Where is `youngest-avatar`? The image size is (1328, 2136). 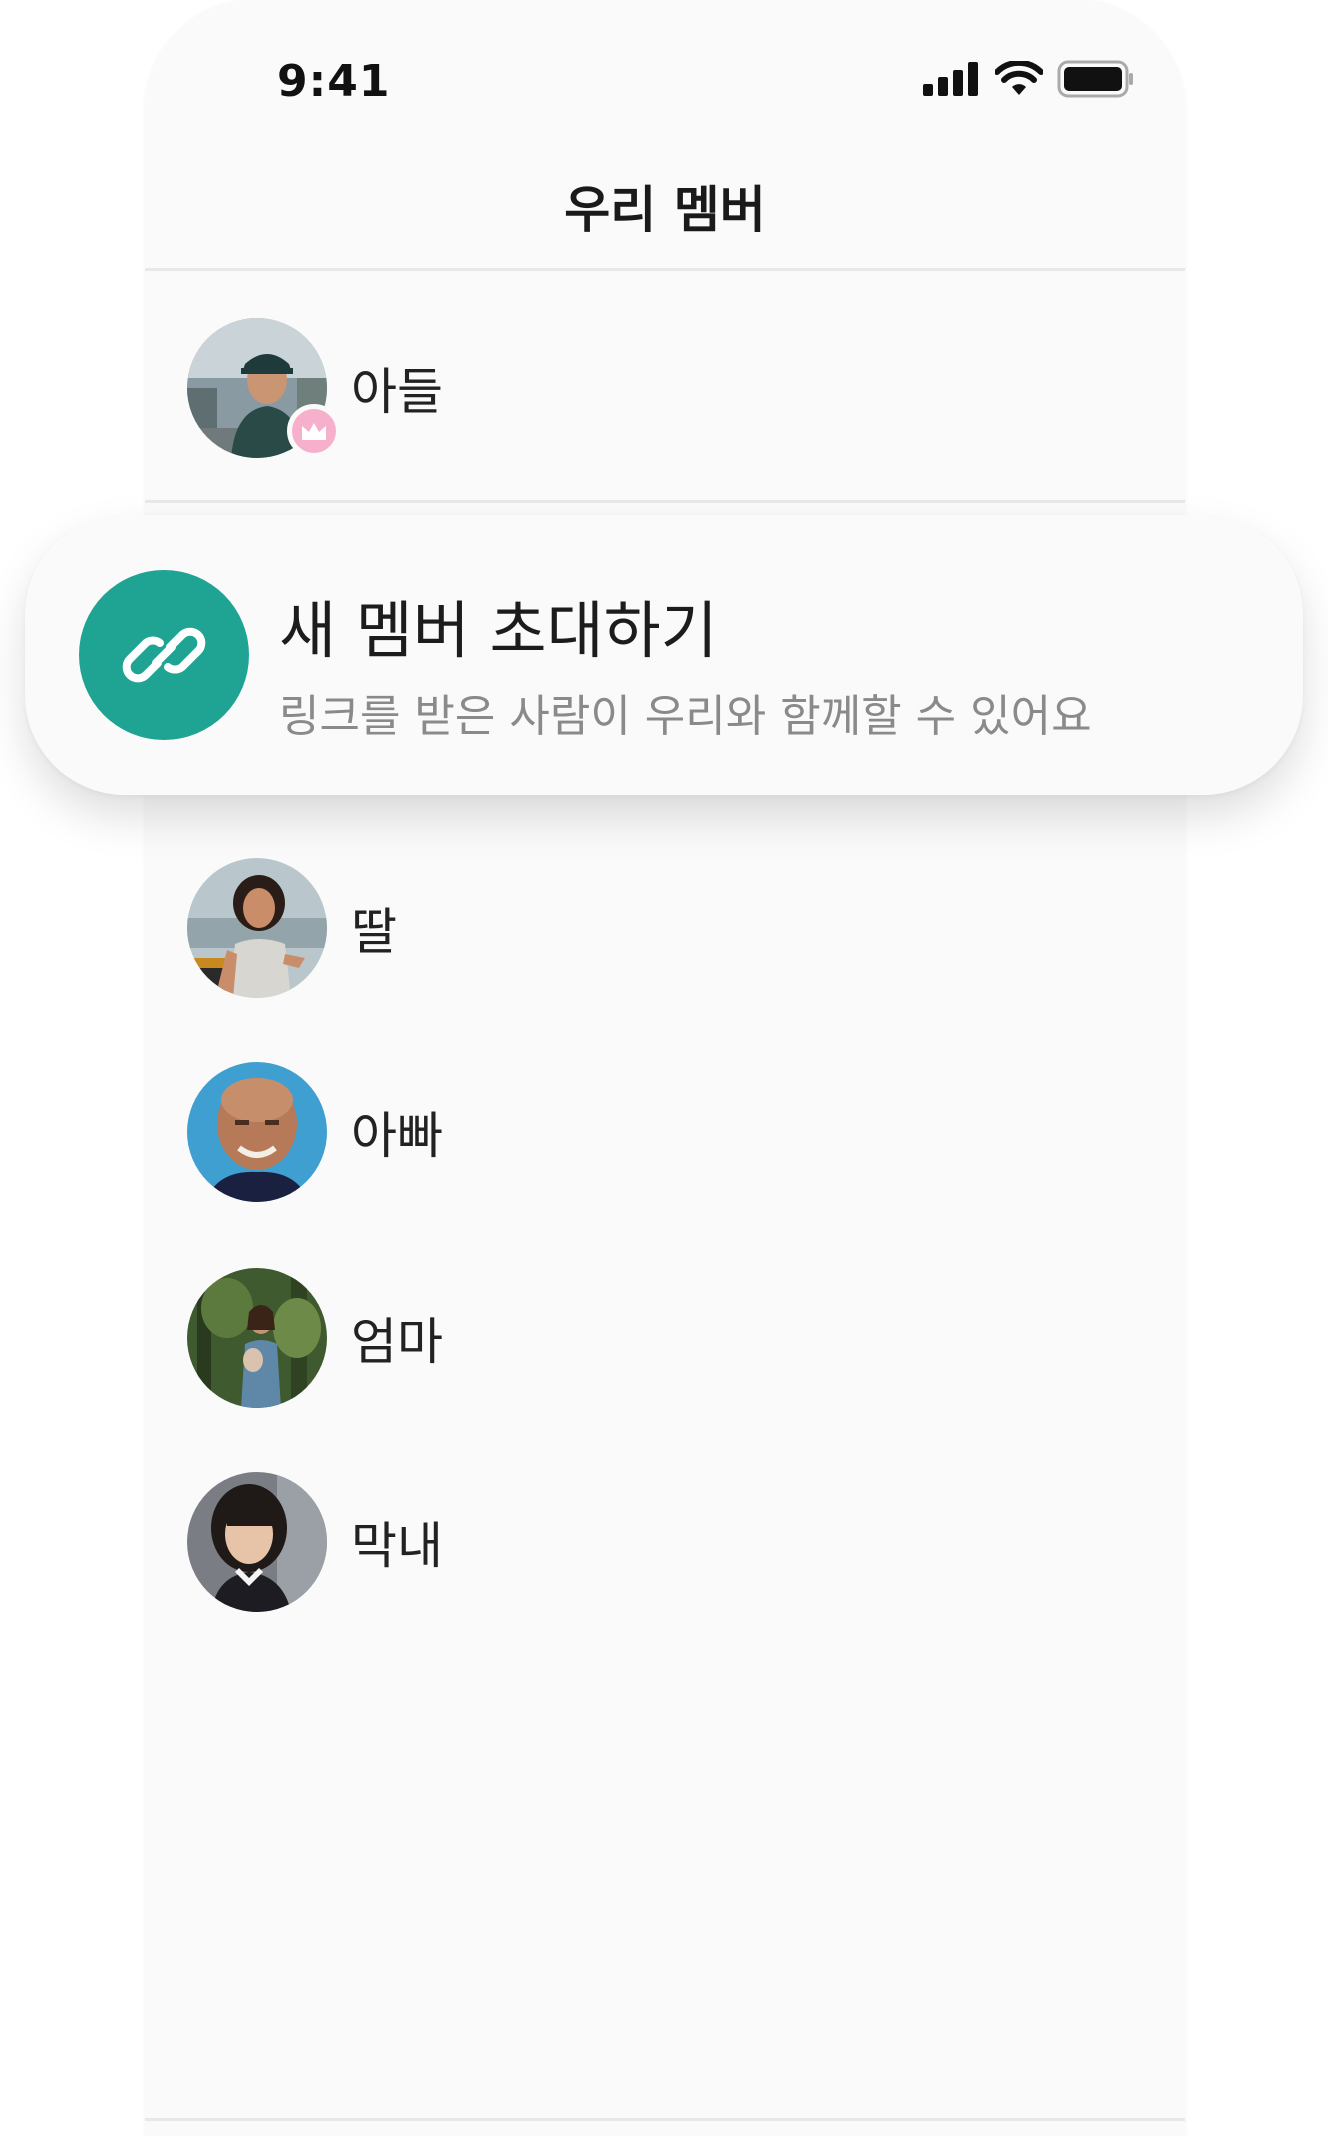
youngest-avatar is located at coordinates (257, 1542).